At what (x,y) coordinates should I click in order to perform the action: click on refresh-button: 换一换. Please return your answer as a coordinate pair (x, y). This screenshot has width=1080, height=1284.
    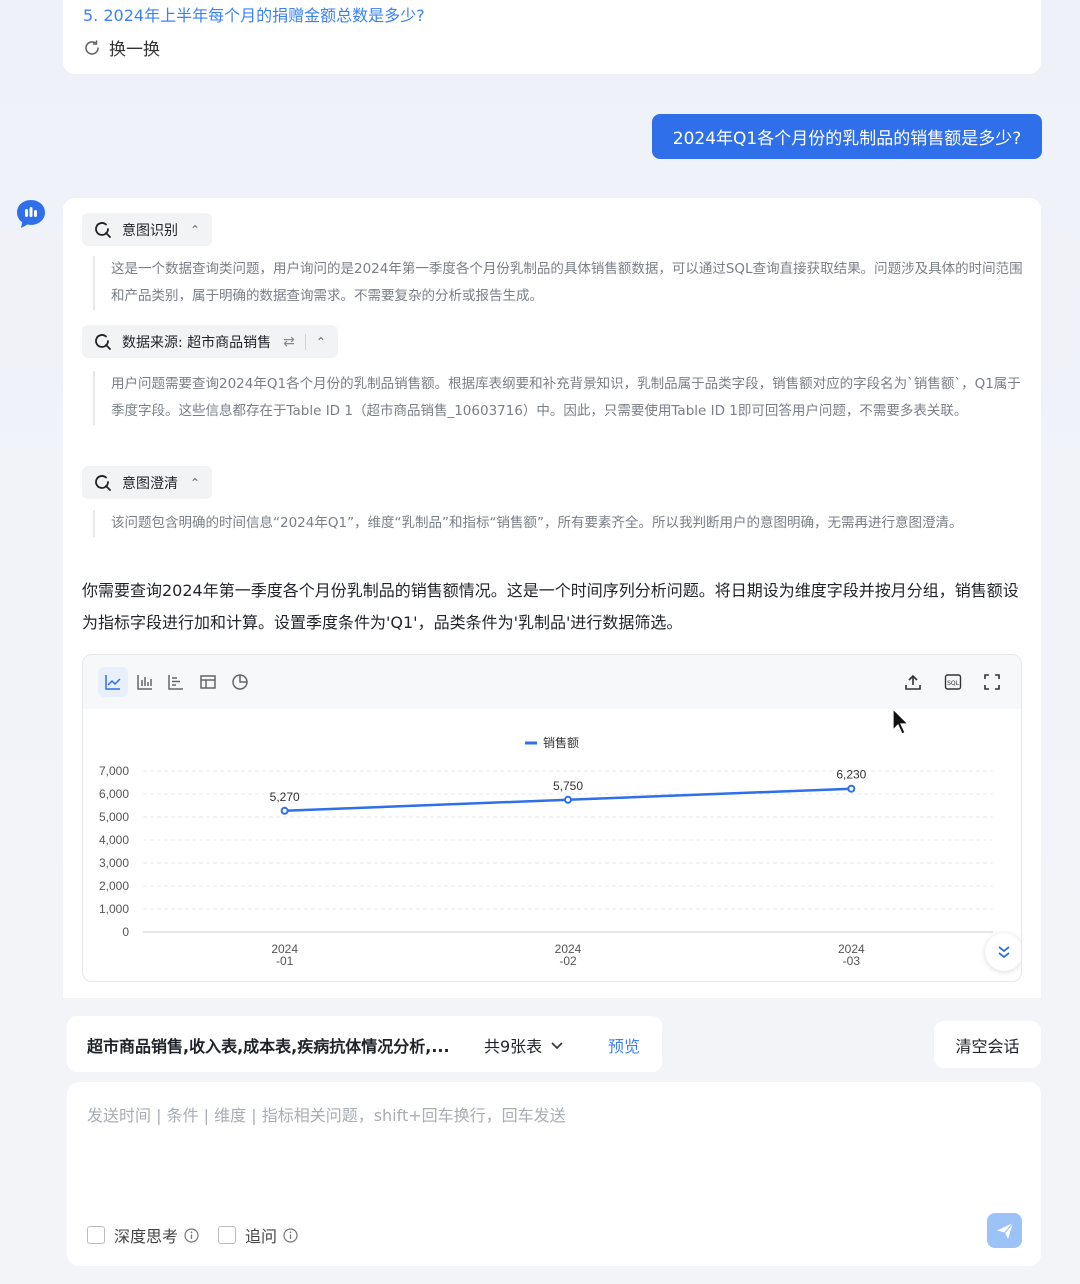
    Looking at the image, I should click on (121, 47).